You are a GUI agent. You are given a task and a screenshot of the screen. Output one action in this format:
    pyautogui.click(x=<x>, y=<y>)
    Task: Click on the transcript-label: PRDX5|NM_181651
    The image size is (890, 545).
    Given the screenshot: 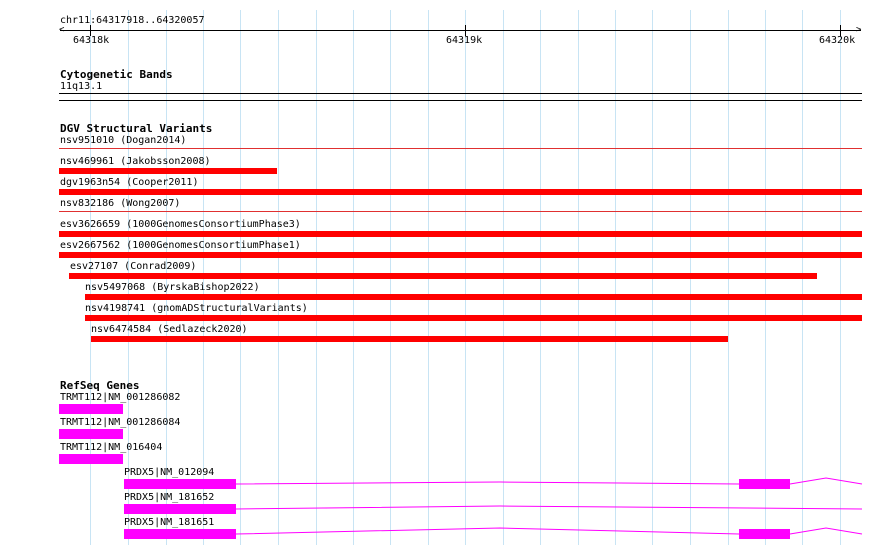 What is the action you would take?
    pyautogui.click(x=169, y=522)
    